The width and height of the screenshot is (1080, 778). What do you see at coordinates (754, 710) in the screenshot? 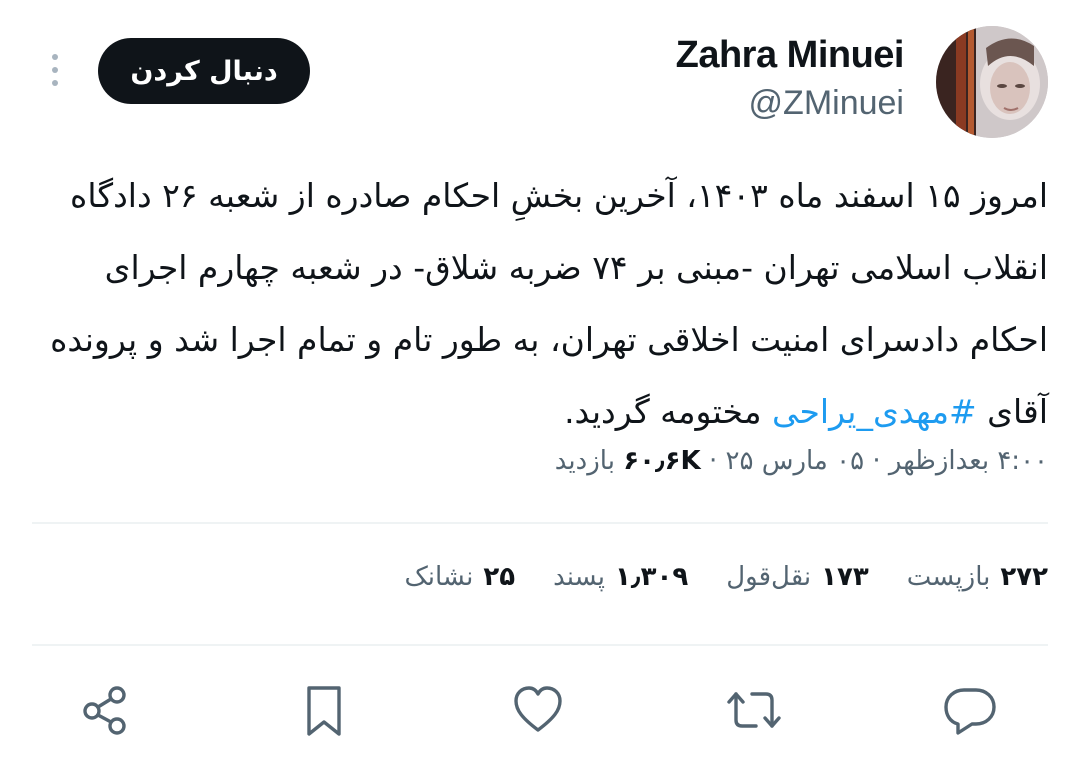
I see `repost-icon` at bounding box center [754, 710].